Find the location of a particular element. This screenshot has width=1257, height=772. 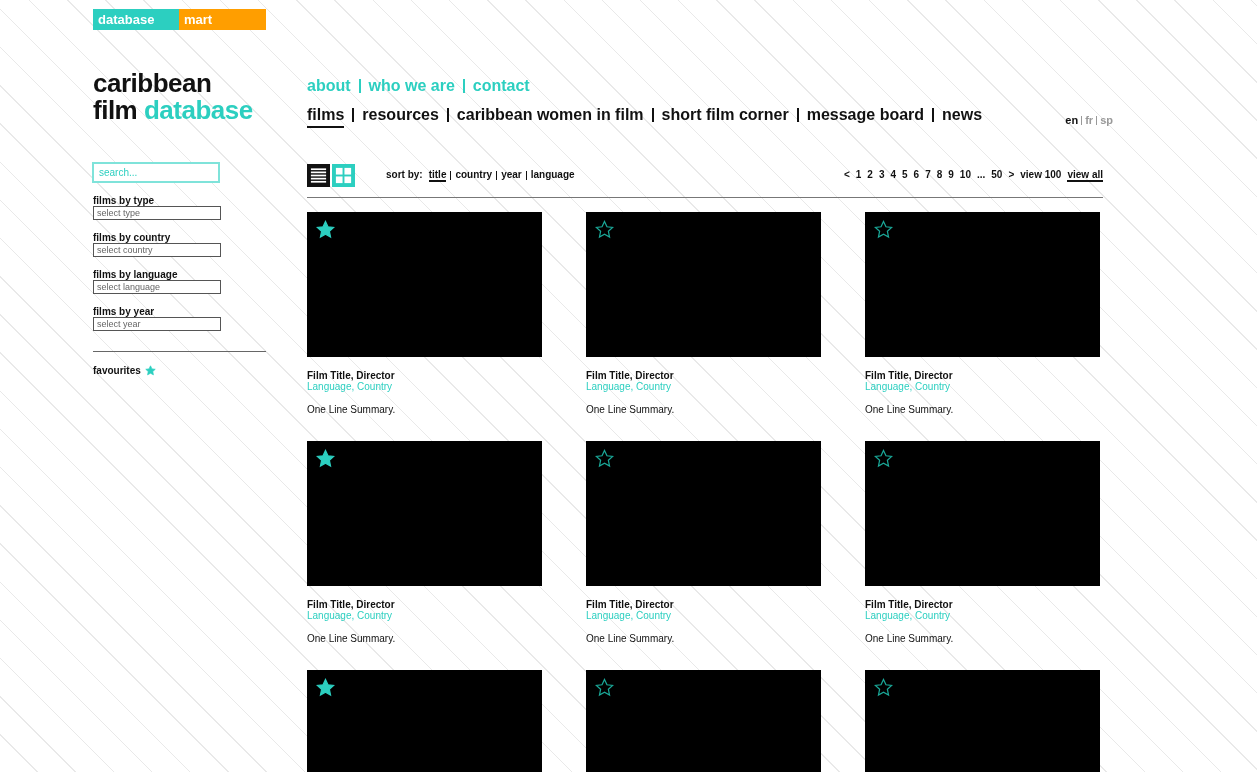

logo-text: caribbean is located at coordinates (152, 83).